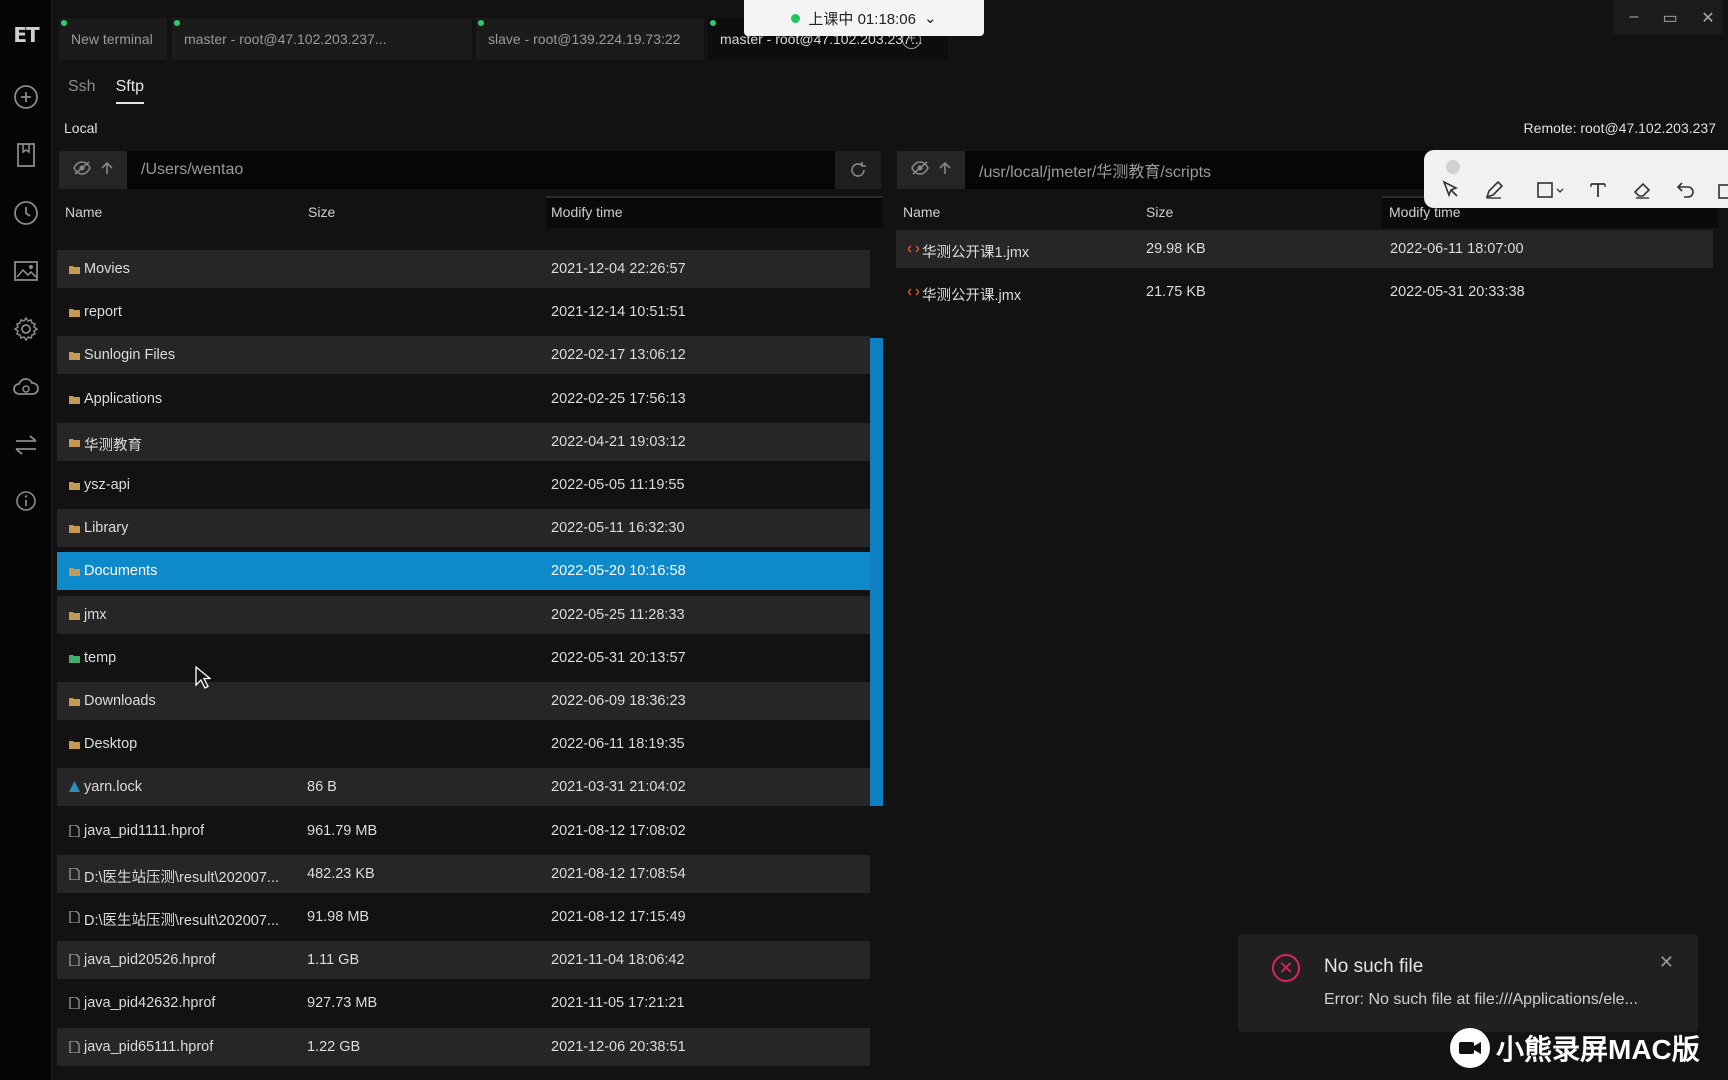  Describe the element at coordinates (322, 787) in the screenshot. I see `file-size: 86 B` at that location.